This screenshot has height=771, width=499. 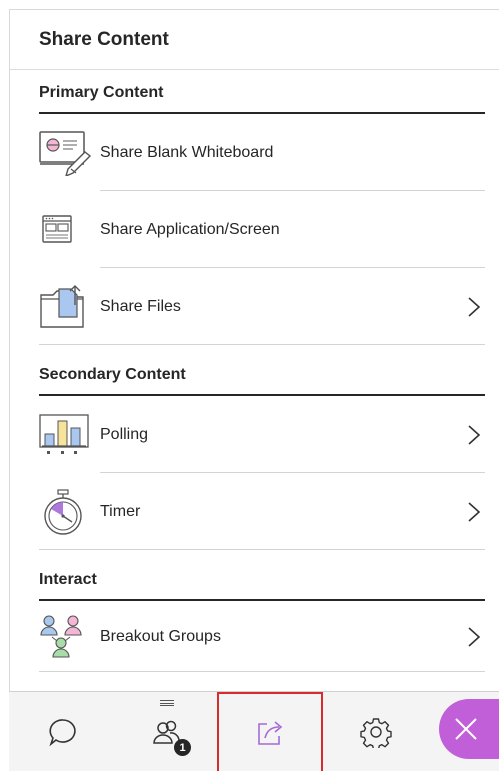 I want to click on application-screen-icon, so click(x=66, y=230).